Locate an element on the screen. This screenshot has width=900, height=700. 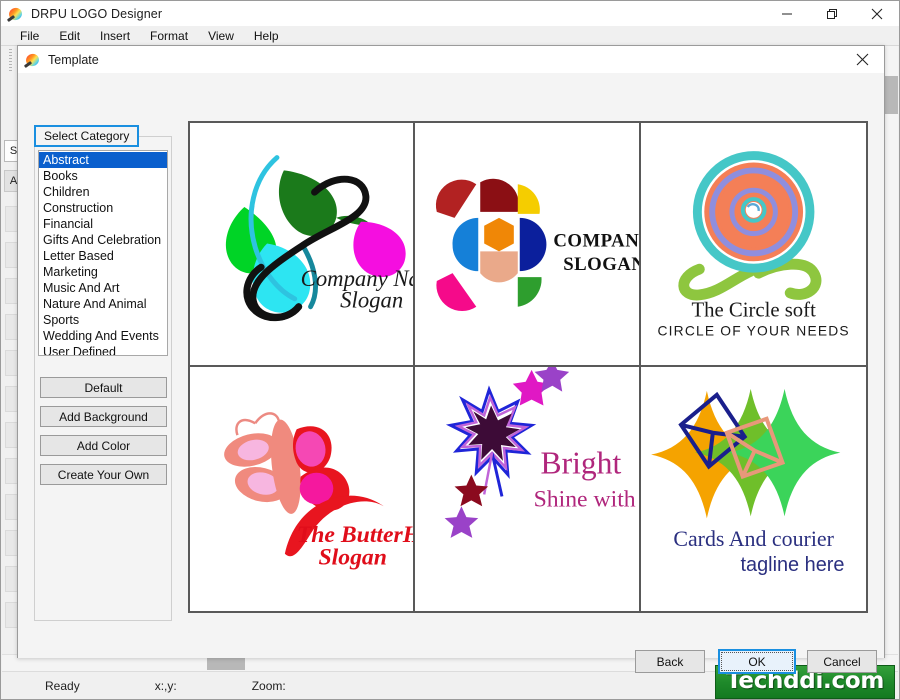
template-cell-bright: Bright Shine with us is located at coordinates (528, 489).